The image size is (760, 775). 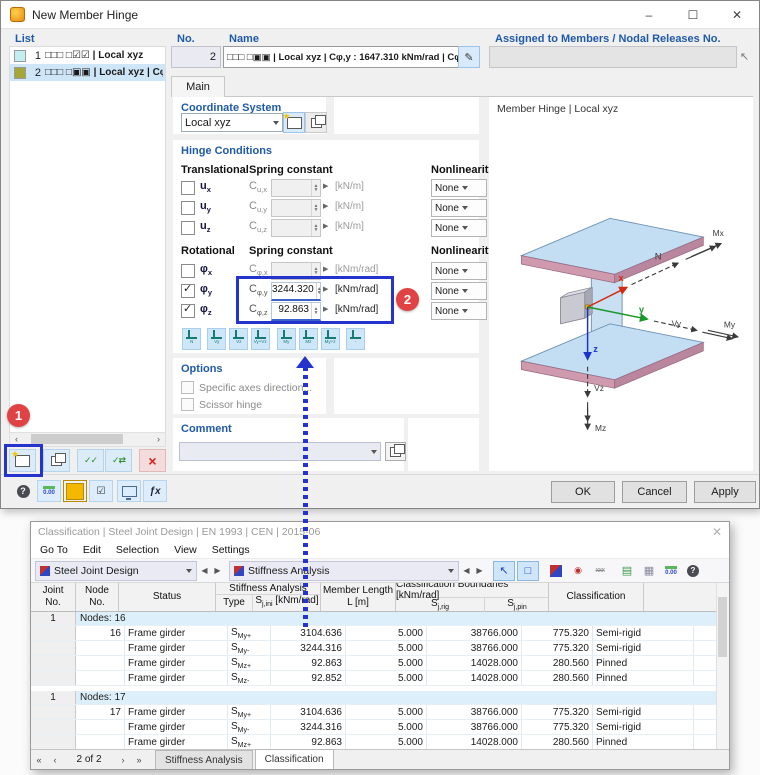 What do you see at coordinates (129, 491) in the screenshot?
I see `view-options-button` at bounding box center [129, 491].